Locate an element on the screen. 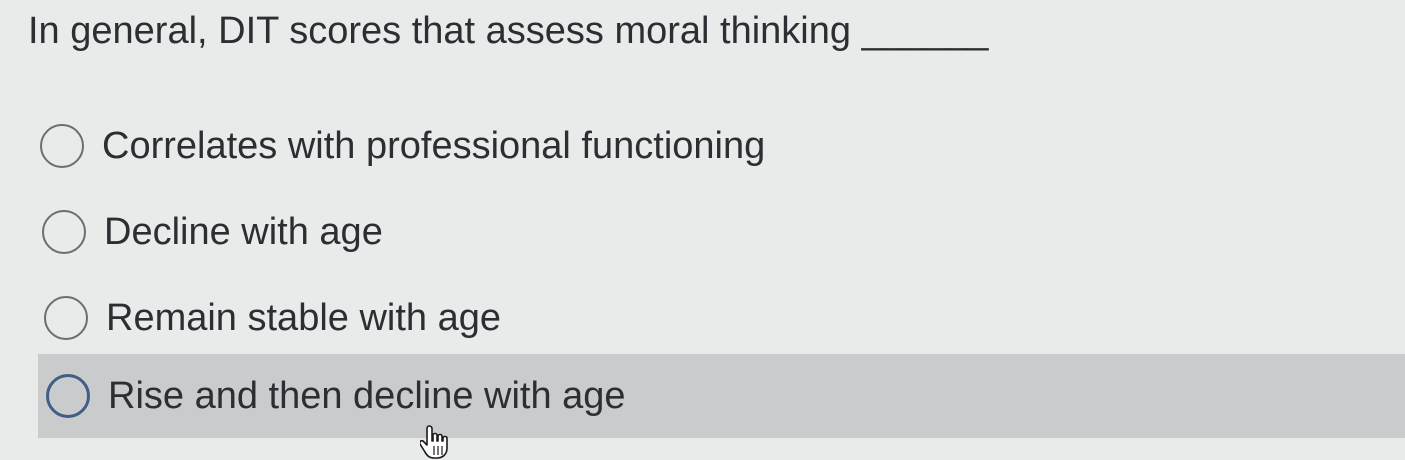 Image resolution: width=1405 pixels, height=460 pixels. option-remain-stable: Remain stable with age is located at coordinates (271, 318).